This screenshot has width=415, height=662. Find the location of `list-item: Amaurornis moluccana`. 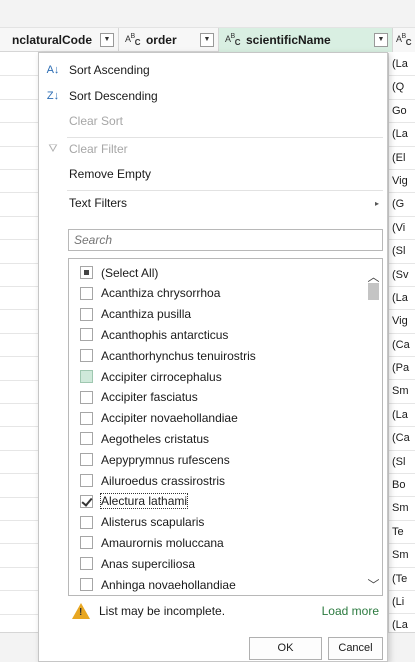

list-item: Amaurornis moluccana is located at coordinates (146, 542).